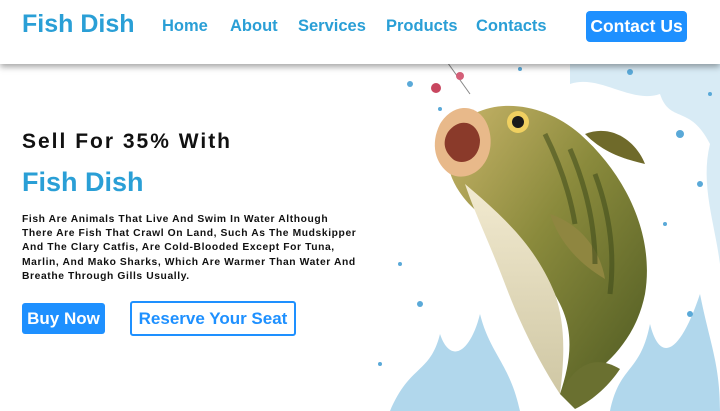 The image size is (720, 411). What do you see at coordinates (63, 318) in the screenshot?
I see `buy-now-button: Buy Now` at bounding box center [63, 318].